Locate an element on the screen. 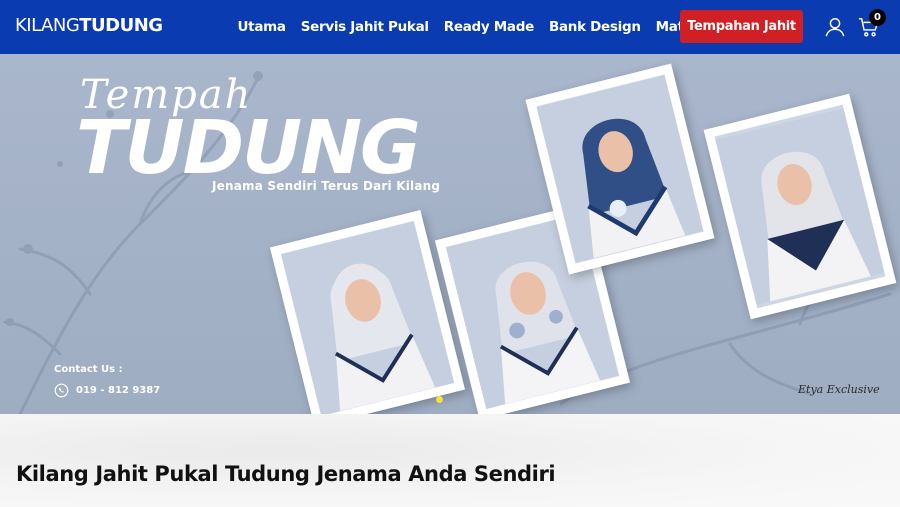 Image resolution: width=900 pixels, height=507 pixels. hero-tagline: Jenama Sendiri Terus Dari Kilang is located at coordinates (326, 186).